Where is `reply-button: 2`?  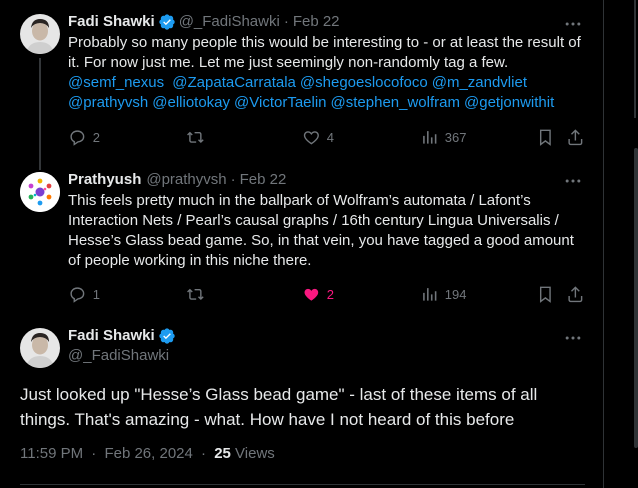 reply-button: 2 is located at coordinates (84, 137).